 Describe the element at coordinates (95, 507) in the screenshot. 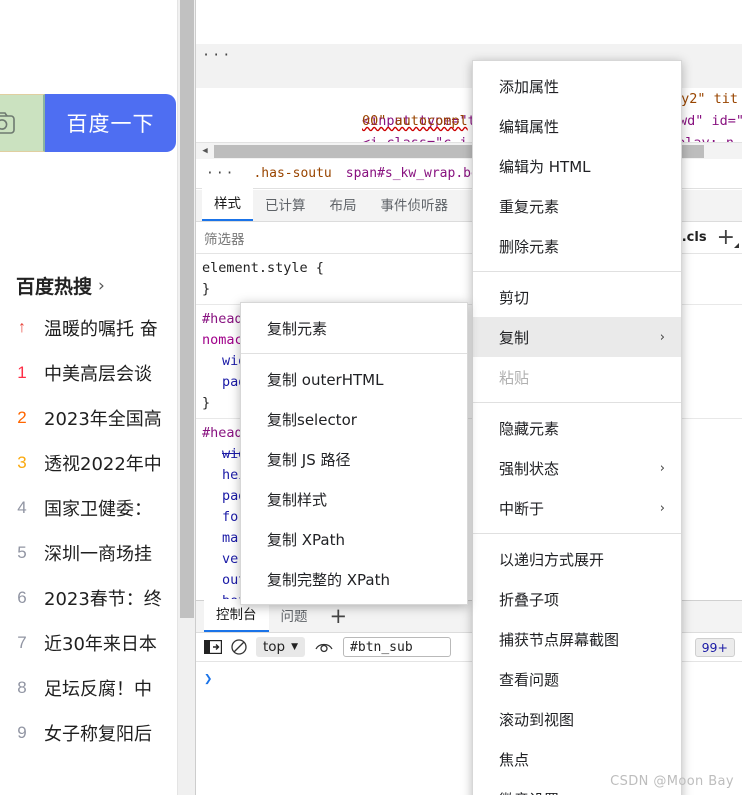

I see `hot-search-item: 4 国家卫健委：` at that location.